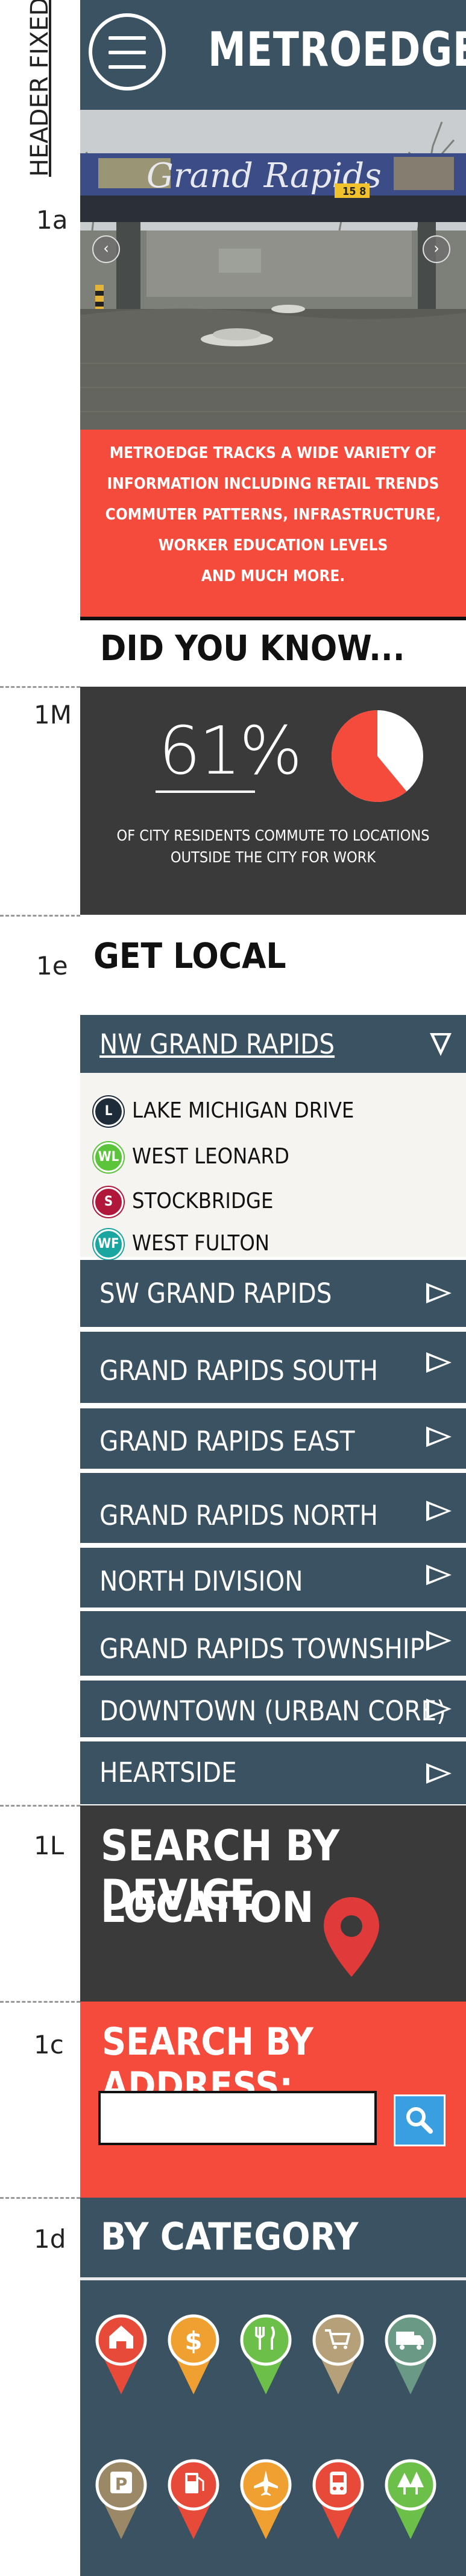  I want to click on section-label-1l: 1L, so click(50, 1846).